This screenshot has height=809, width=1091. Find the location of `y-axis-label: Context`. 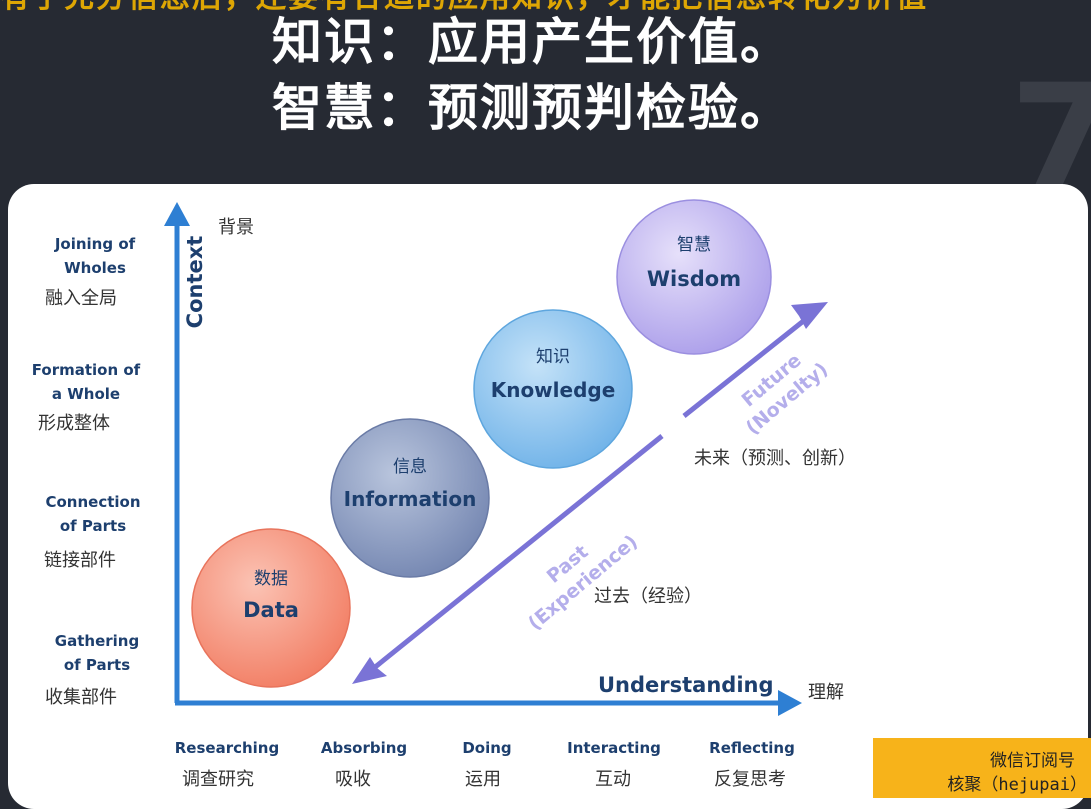

y-axis-label: Context is located at coordinates (195, 282).